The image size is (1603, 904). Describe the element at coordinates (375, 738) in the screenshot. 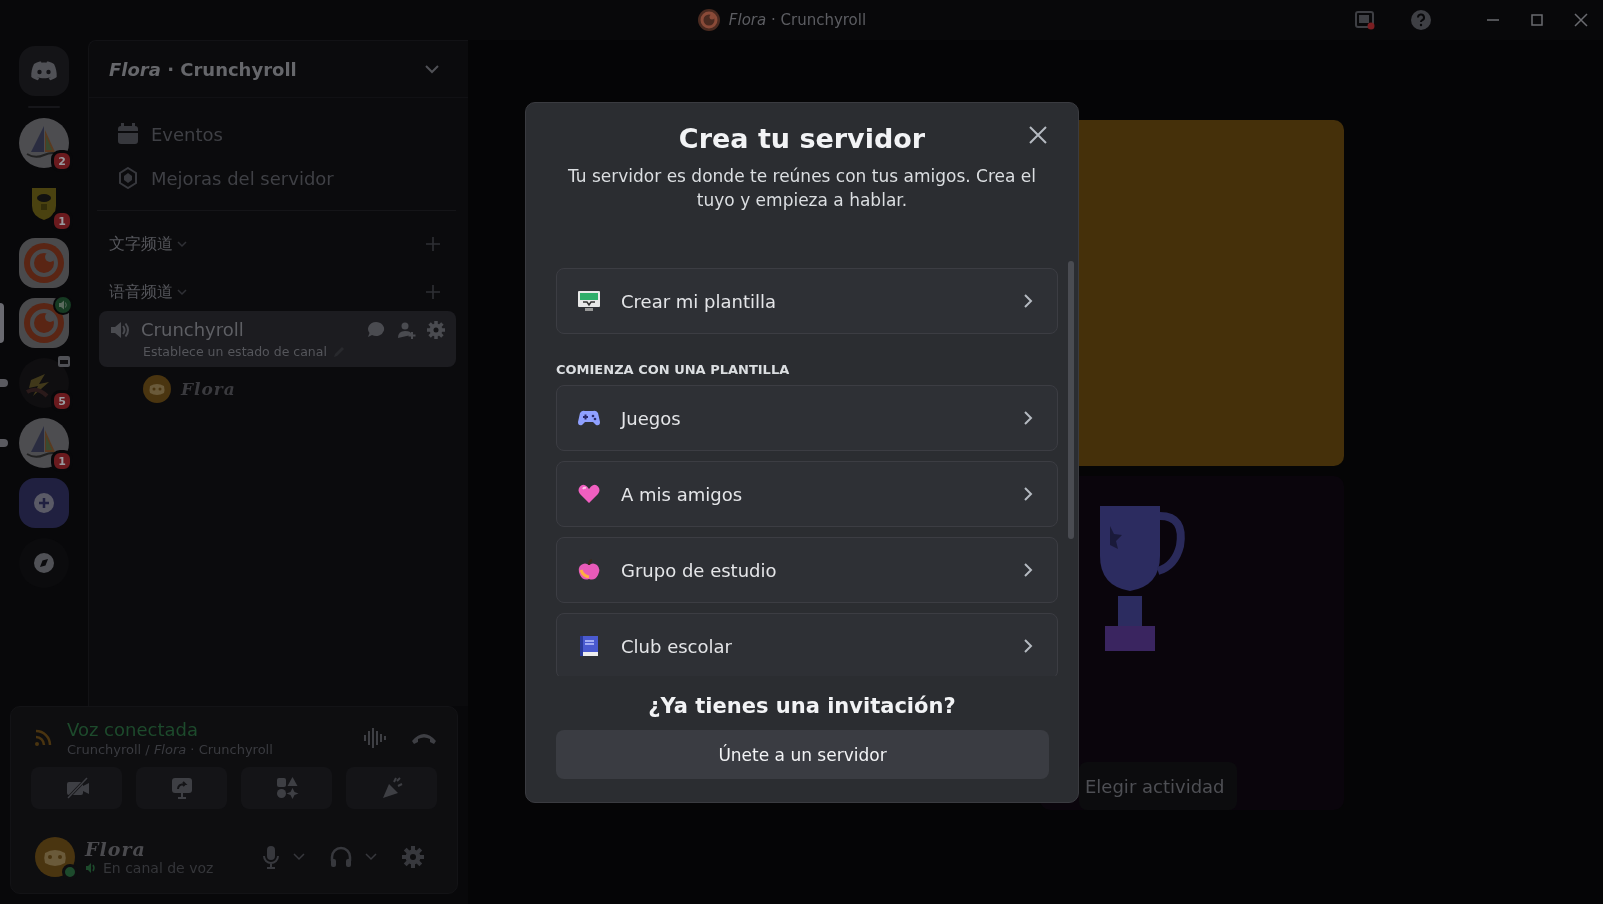

I see `soundwave-icon` at that location.